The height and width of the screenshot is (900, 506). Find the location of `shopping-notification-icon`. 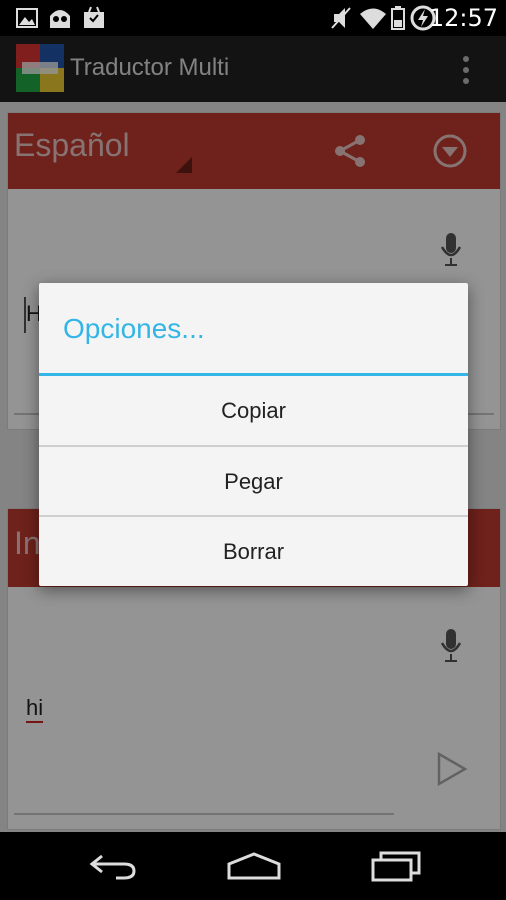

shopping-notification-icon is located at coordinates (94, 17).